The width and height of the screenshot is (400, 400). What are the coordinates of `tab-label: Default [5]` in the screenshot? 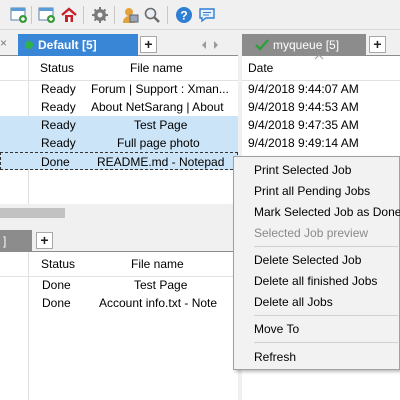 It's located at (67, 45).